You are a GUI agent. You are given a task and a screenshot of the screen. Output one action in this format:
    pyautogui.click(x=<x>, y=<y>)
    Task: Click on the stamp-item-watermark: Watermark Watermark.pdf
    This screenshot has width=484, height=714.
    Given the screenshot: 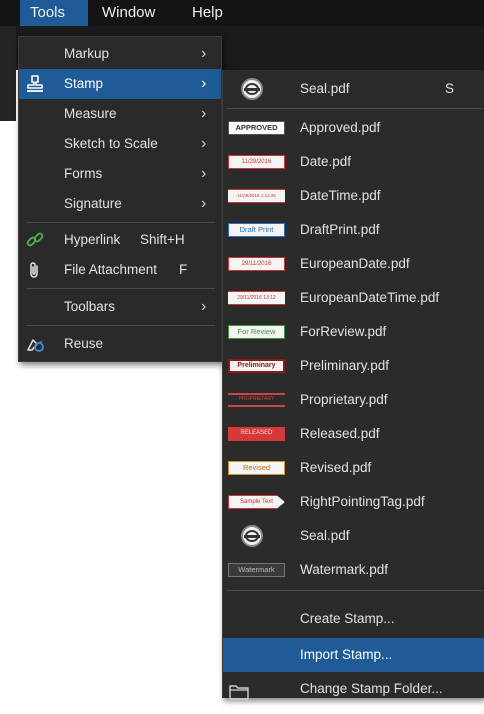 What is the action you would take?
    pyautogui.click(x=353, y=570)
    